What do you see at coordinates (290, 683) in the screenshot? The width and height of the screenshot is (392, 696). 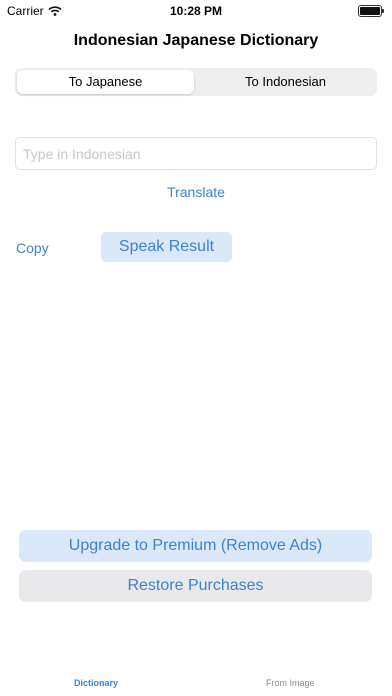 I see `tab-from-image: From Image` at bounding box center [290, 683].